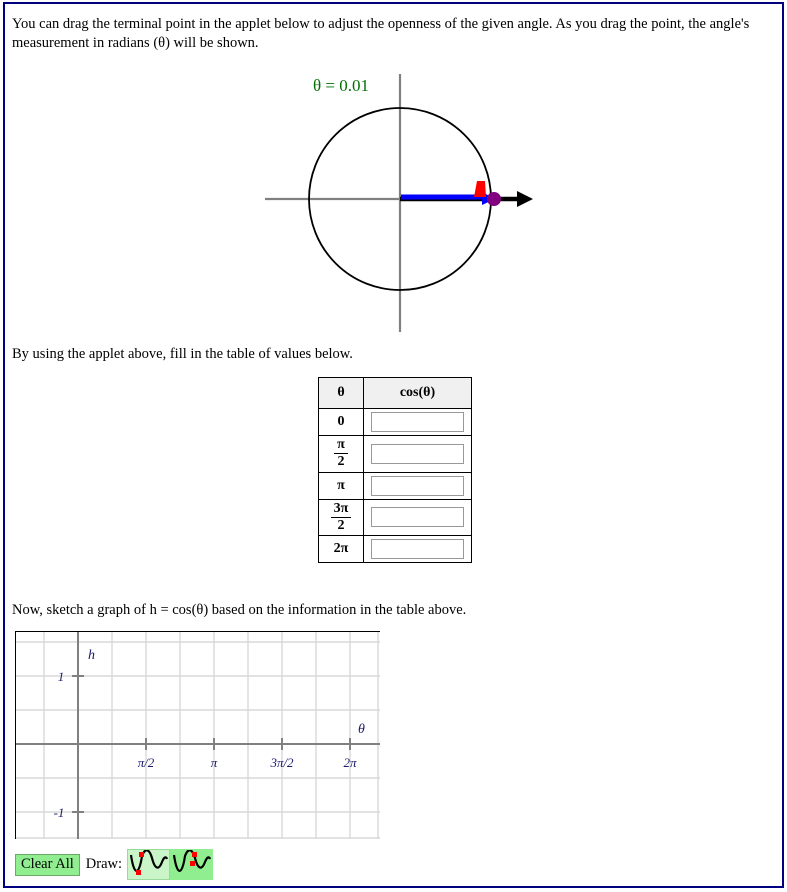 The image size is (787, 892). What do you see at coordinates (350, 762) in the screenshot?
I see `x-tick-label-2pi: 2π` at bounding box center [350, 762].